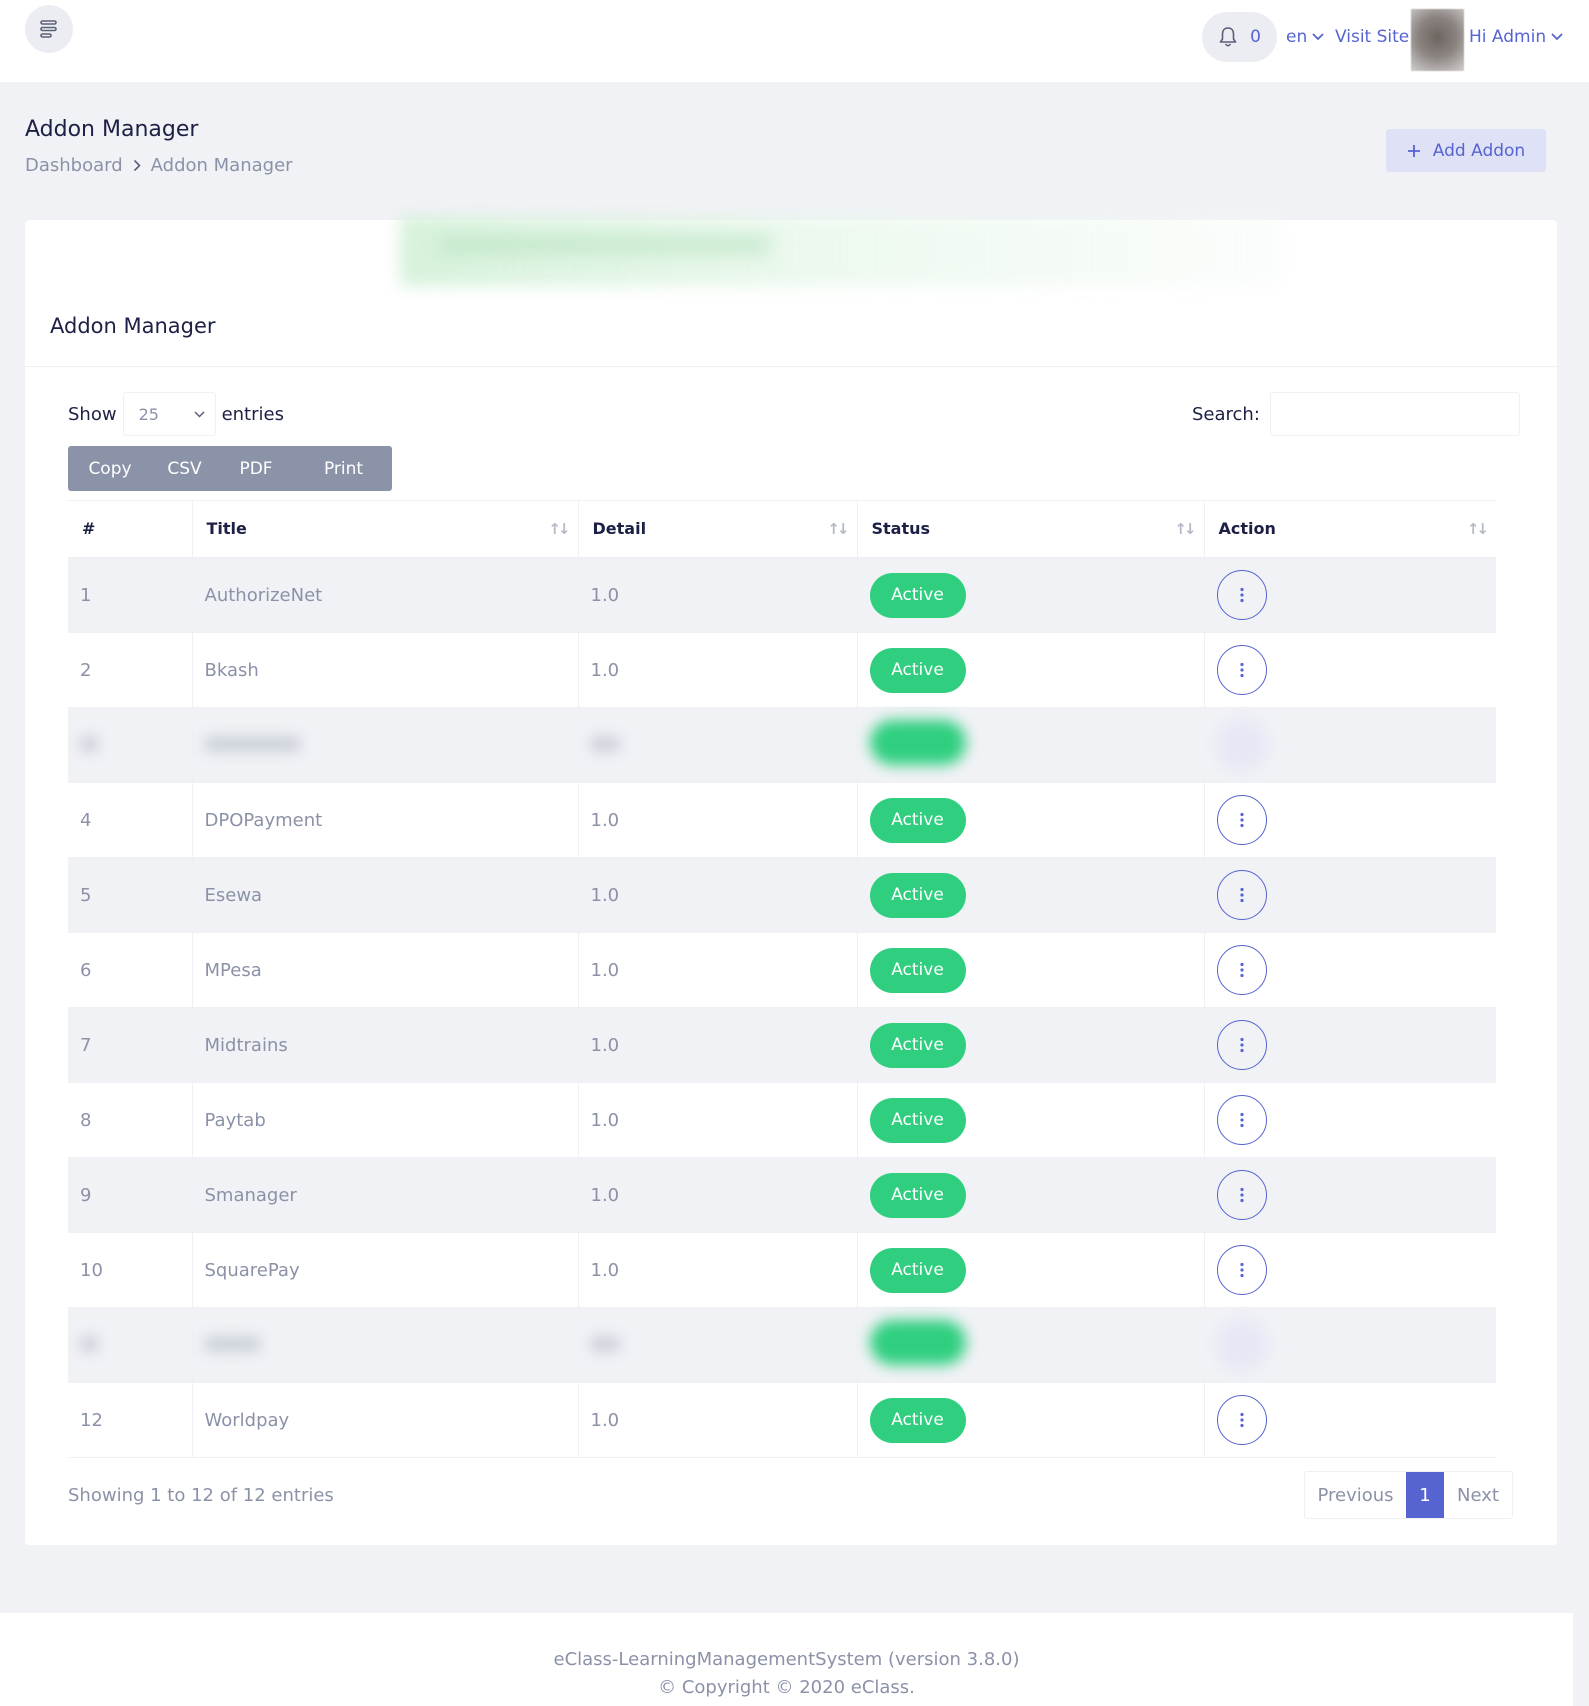  What do you see at coordinates (1255, 37) in the screenshot?
I see `notification-count: 0` at bounding box center [1255, 37].